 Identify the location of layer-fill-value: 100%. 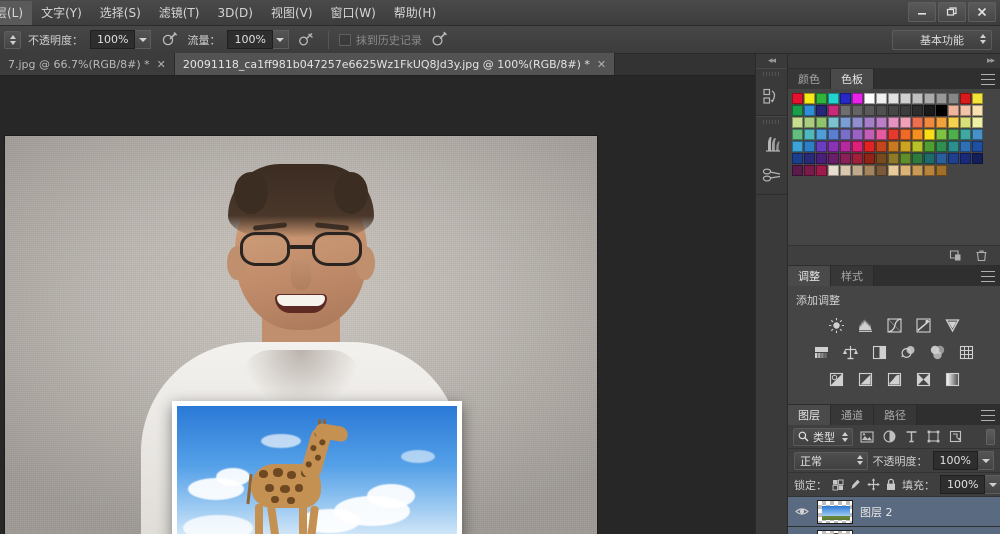
(963, 484).